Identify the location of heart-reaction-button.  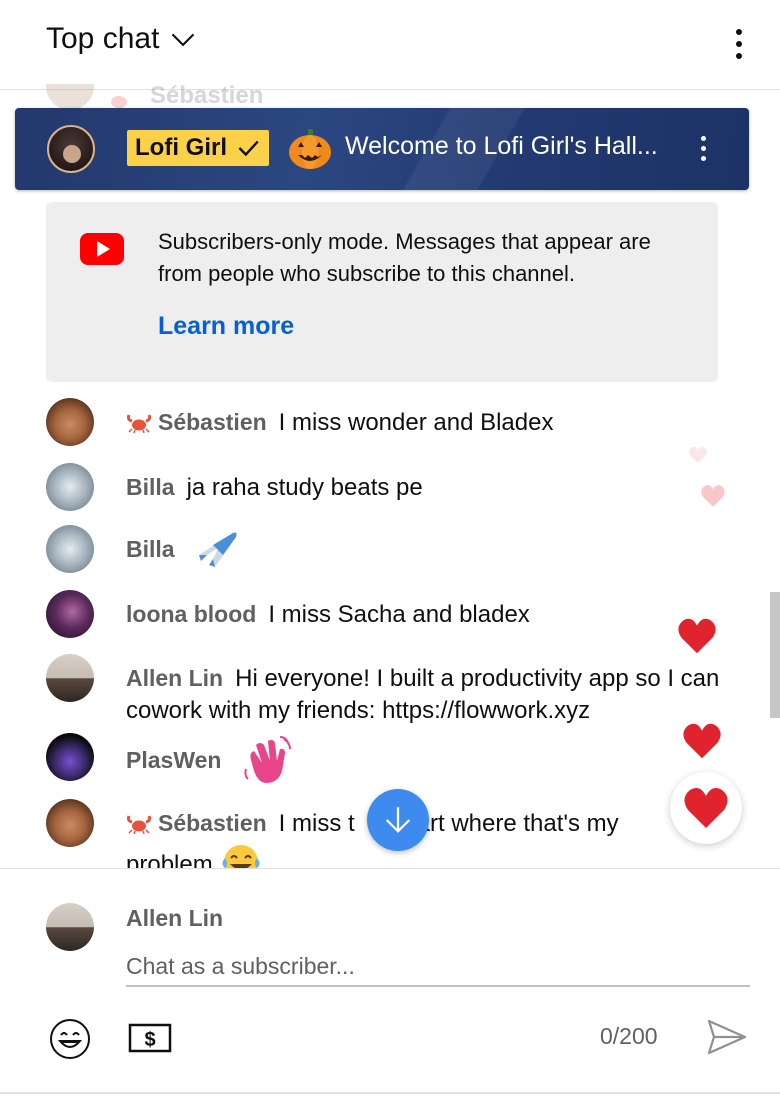
(706, 808).